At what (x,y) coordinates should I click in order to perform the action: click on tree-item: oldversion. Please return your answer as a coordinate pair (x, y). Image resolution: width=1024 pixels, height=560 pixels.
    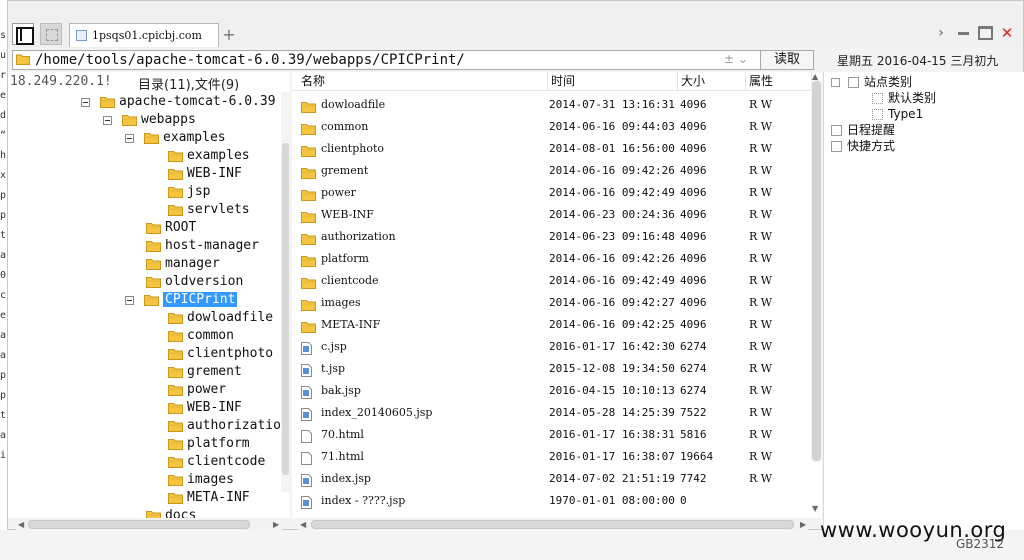
    Looking at the image, I should click on (194, 282).